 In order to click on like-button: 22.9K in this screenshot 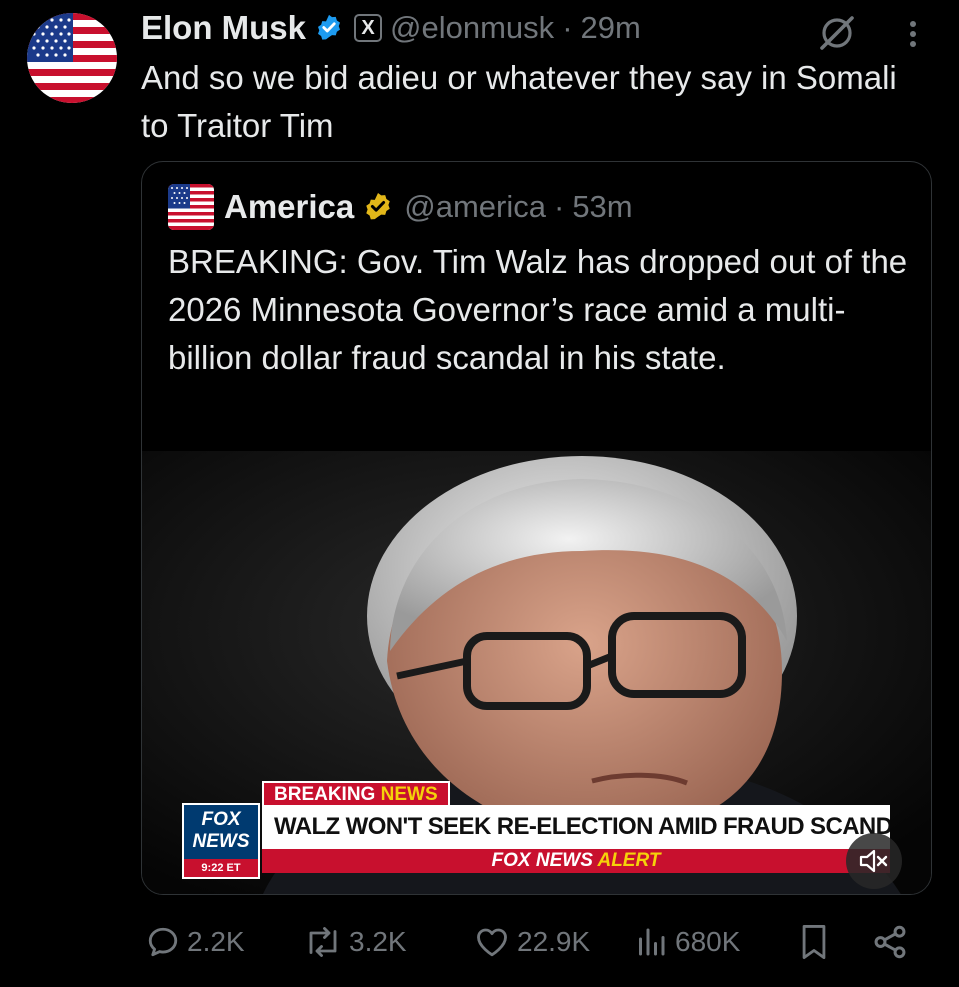, I will do `click(531, 942)`.